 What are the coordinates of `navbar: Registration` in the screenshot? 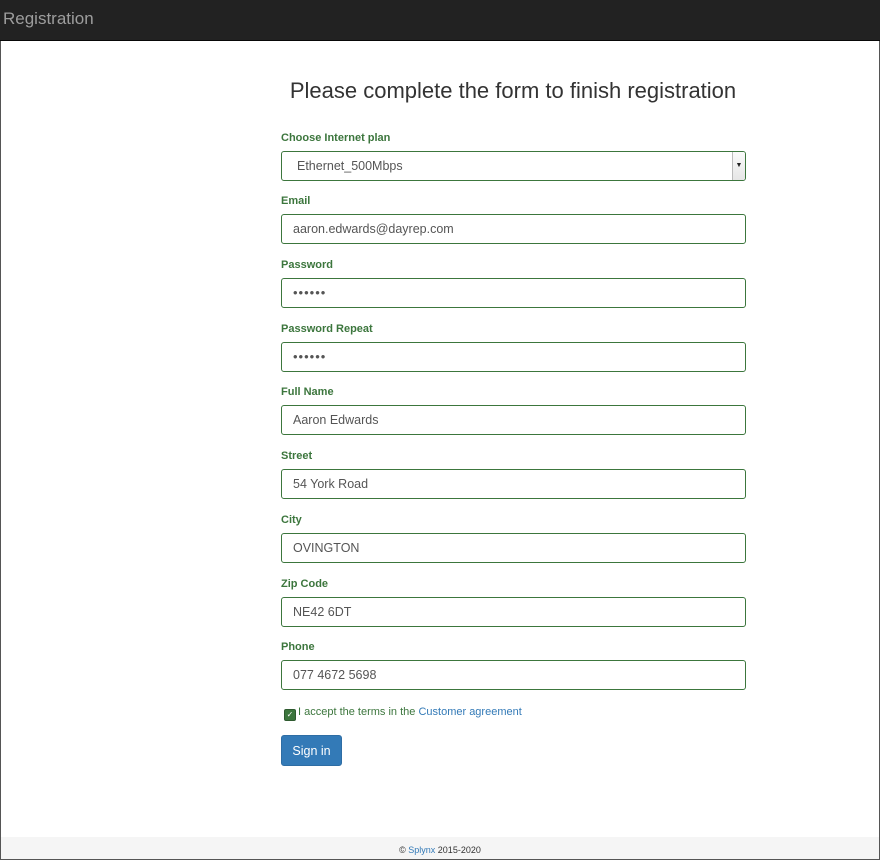 It's located at (440, 20).